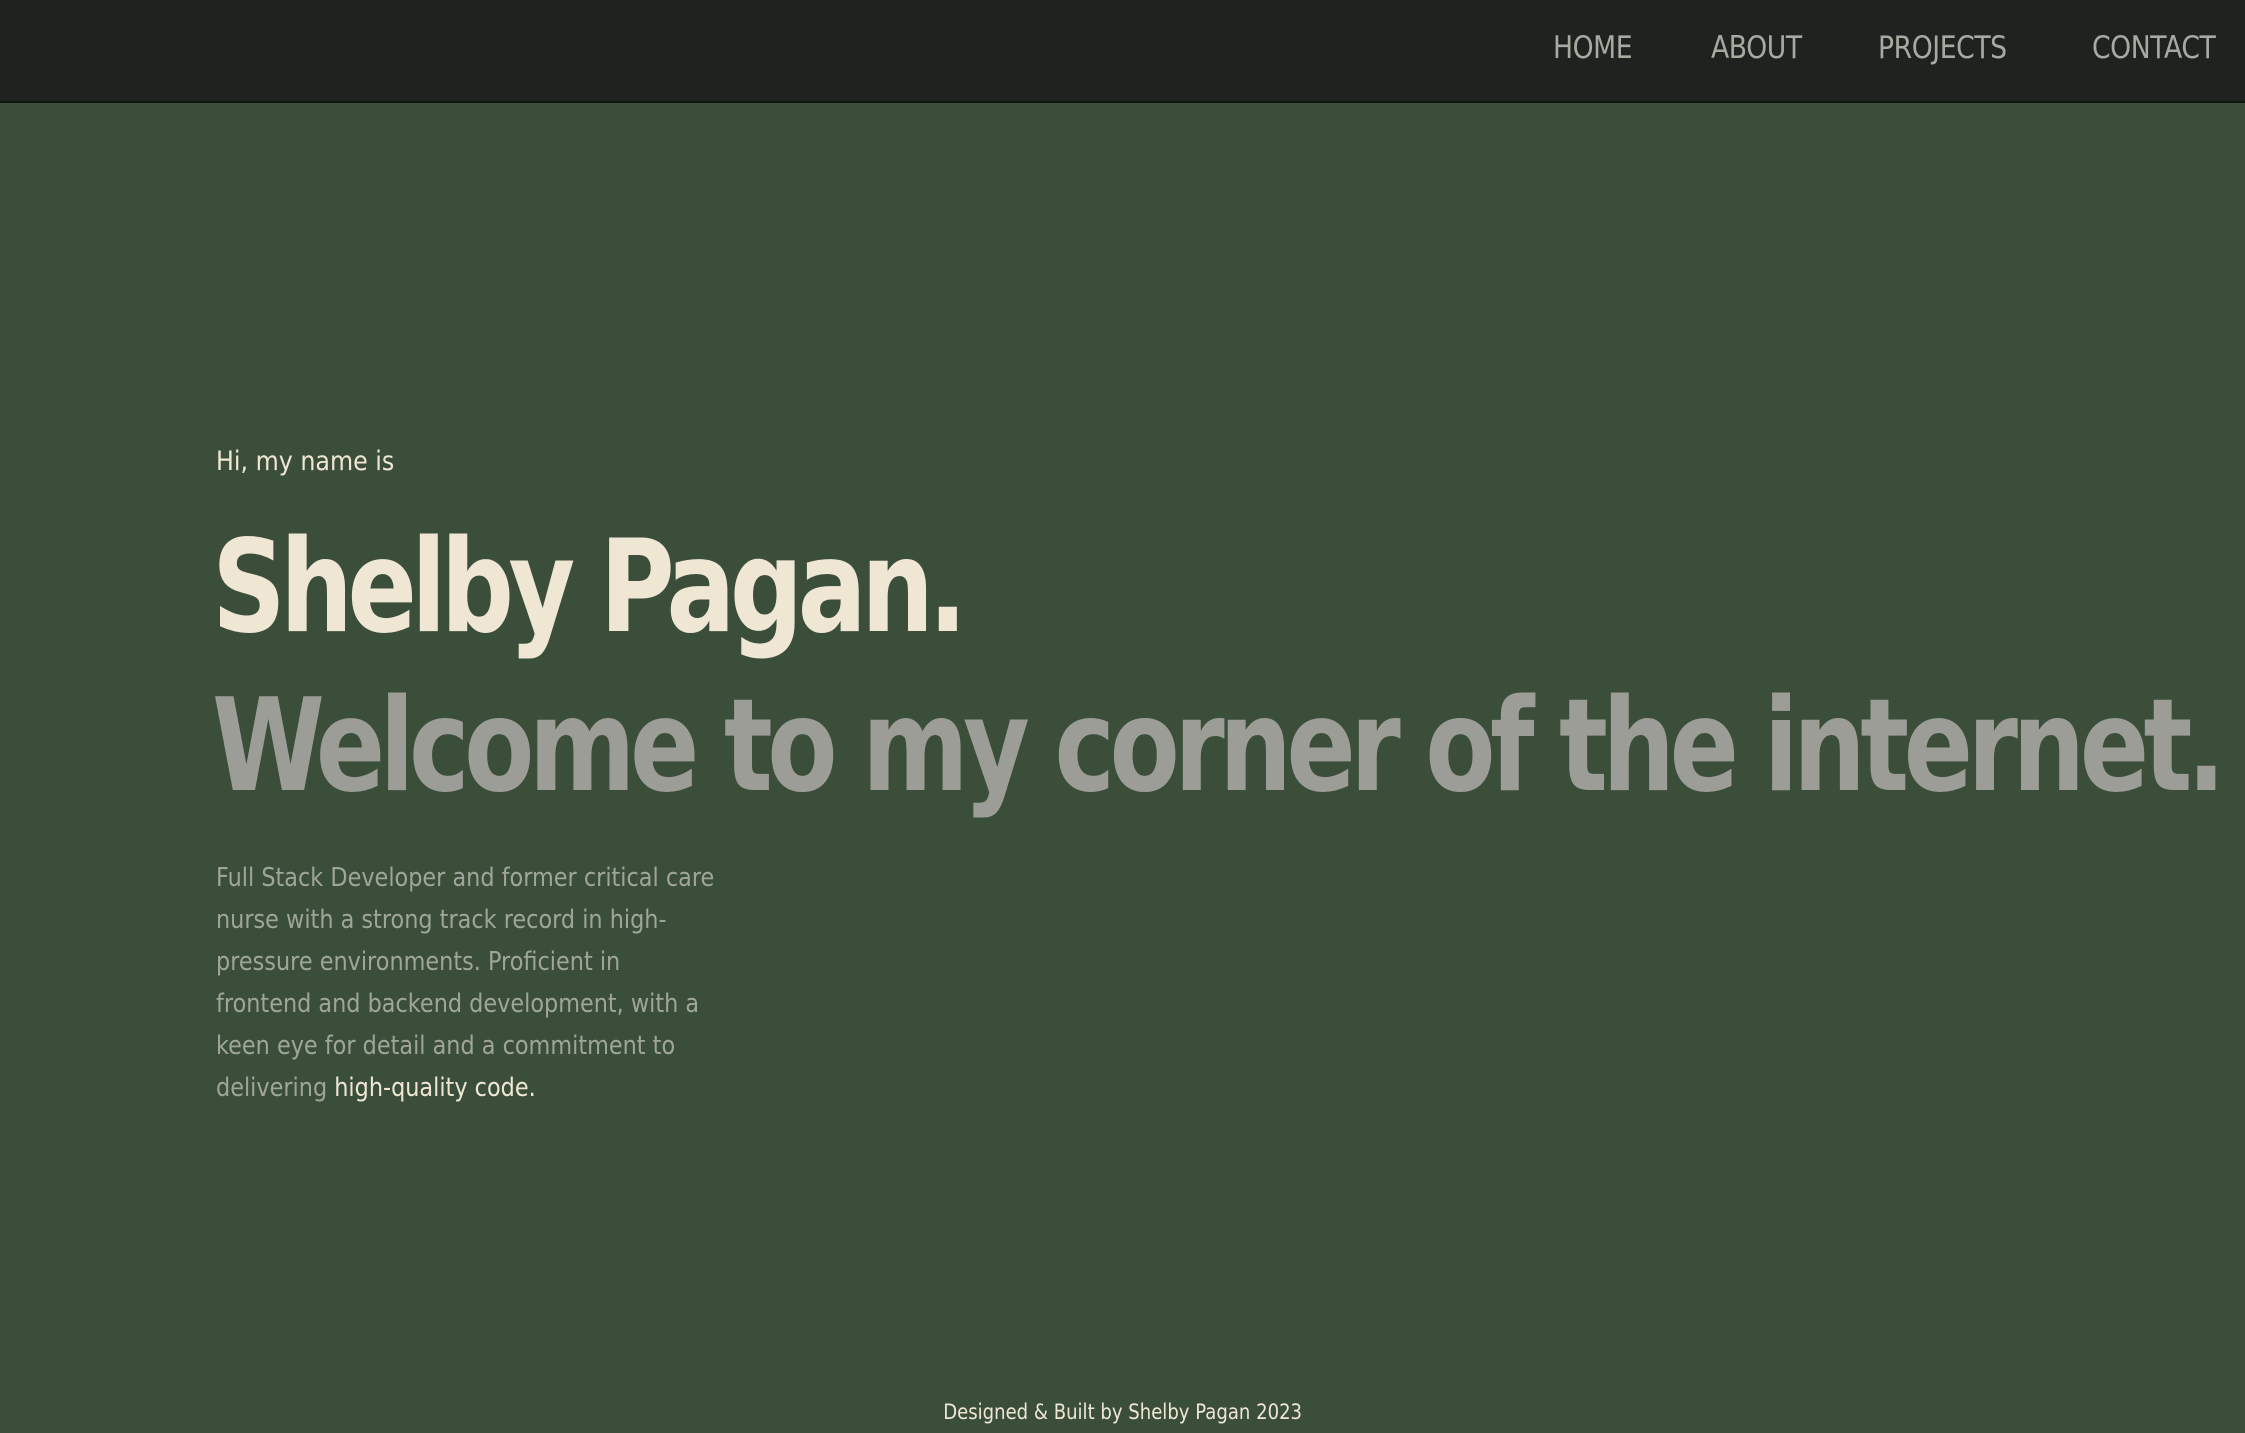 The height and width of the screenshot is (1433, 2245). Describe the element at coordinates (1219, 746) in the screenshot. I see `hero-tagline: Welcome to my corner of the internet.` at that location.